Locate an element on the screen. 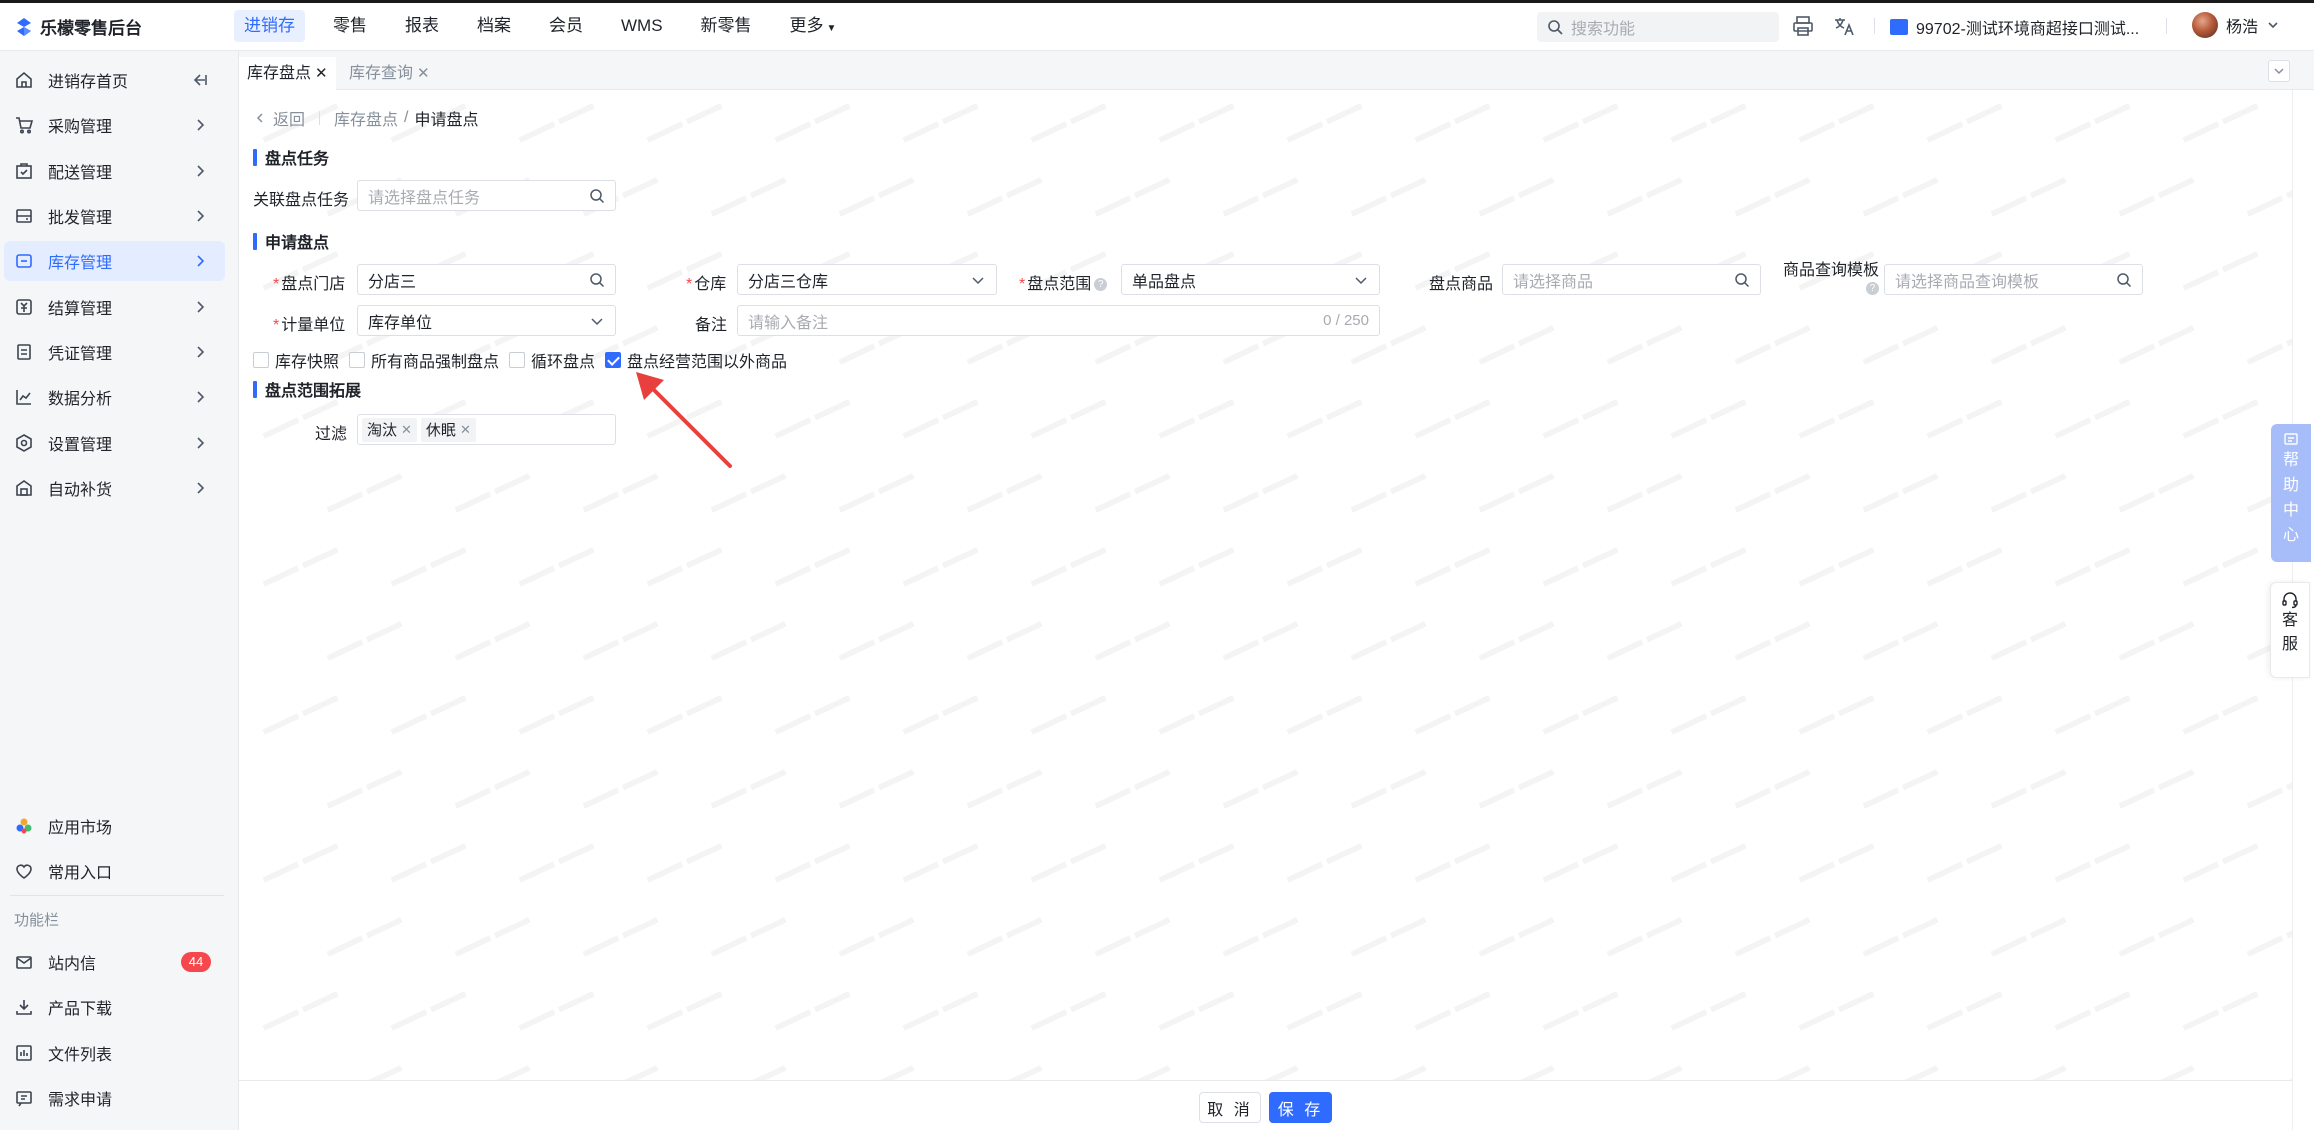 This screenshot has height=1130, width=2314. sidebar-item-distribution: 配送管理 is located at coordinates (114, 171).